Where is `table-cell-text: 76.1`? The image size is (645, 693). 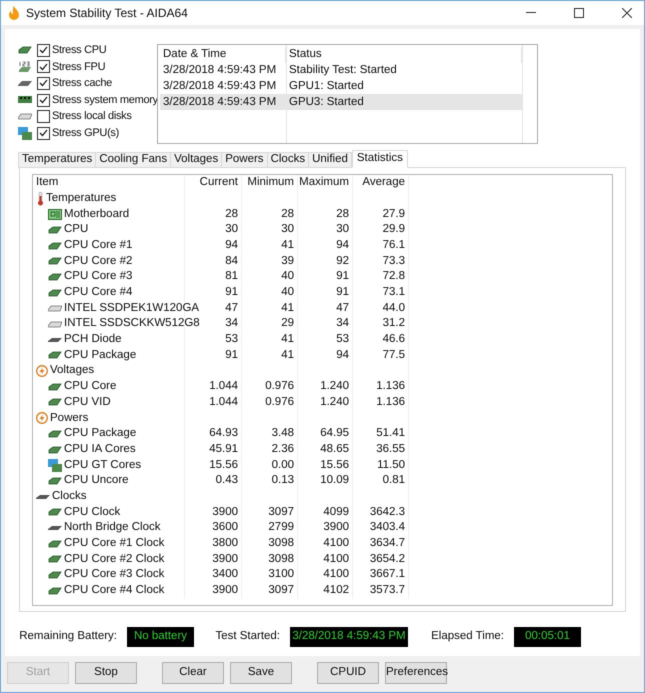 table-cell-text: 76.1 is located at coordinates (393, 245).